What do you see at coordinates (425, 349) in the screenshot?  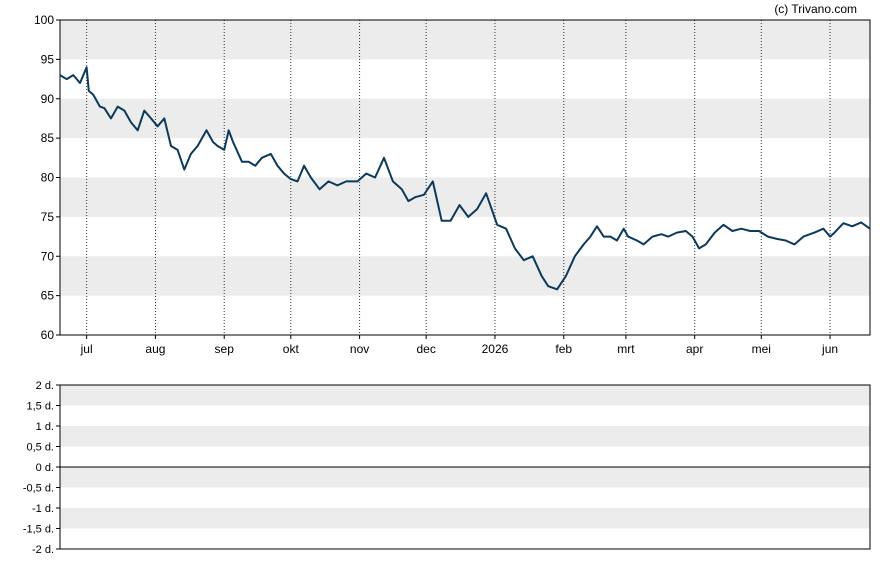 I see `x-tick-label: dec` at bounding box center [425, 349].